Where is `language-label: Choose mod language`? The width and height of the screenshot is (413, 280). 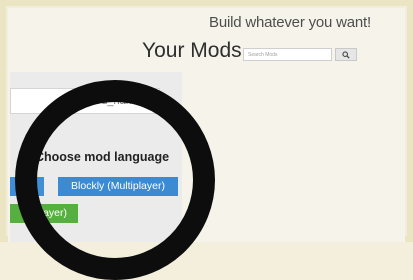
language-label: Choose mod language is located at coordinates (102, 157).